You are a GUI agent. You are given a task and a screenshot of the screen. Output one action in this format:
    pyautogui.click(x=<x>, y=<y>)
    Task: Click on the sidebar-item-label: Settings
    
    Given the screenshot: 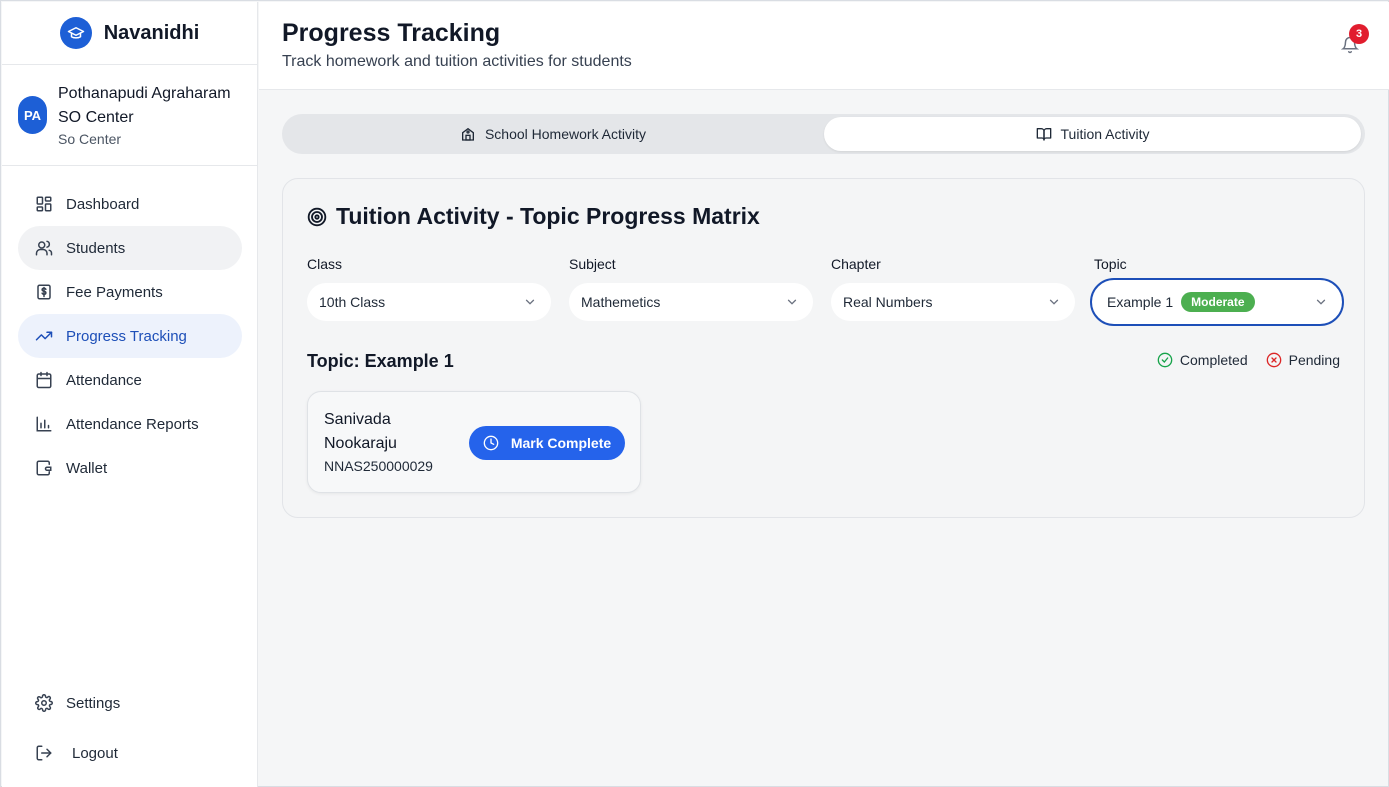 What is the action you would take?
    pyautogui.click(x=93, y=703)
    